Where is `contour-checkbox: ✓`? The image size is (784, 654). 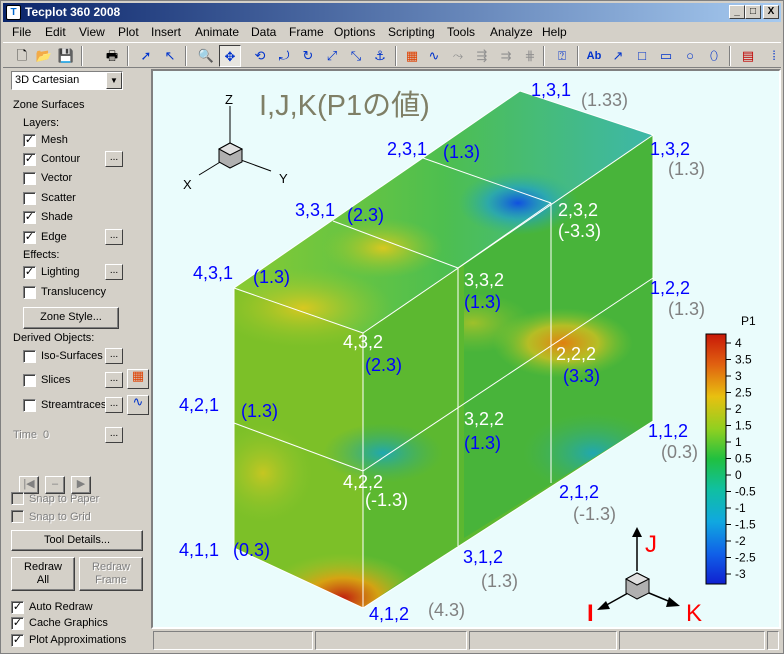
contour-checkbox: ✓ is located at coordinates (29, 159).